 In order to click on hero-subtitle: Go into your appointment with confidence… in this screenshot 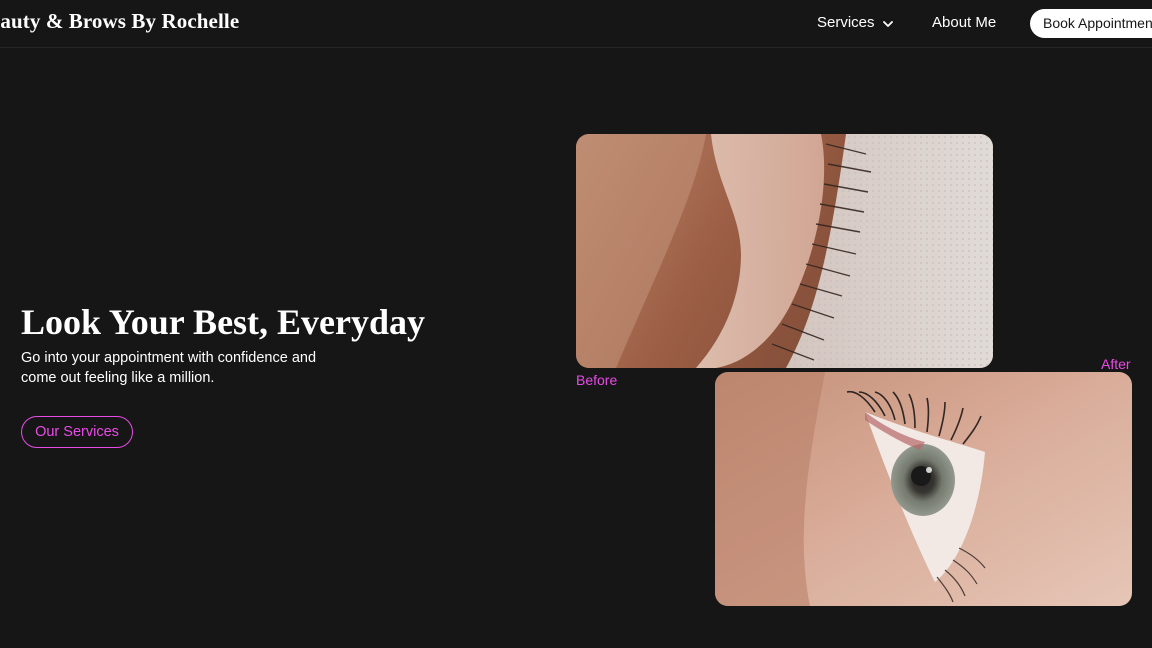, I will do `click(169, 368)`.